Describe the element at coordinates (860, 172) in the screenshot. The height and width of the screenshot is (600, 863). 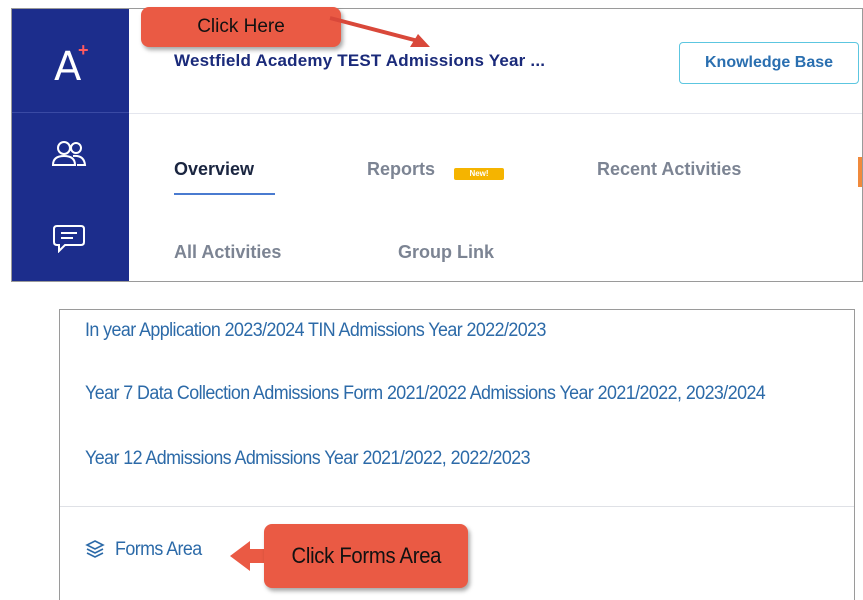
I see `cut-off-tab-edge` at that location.